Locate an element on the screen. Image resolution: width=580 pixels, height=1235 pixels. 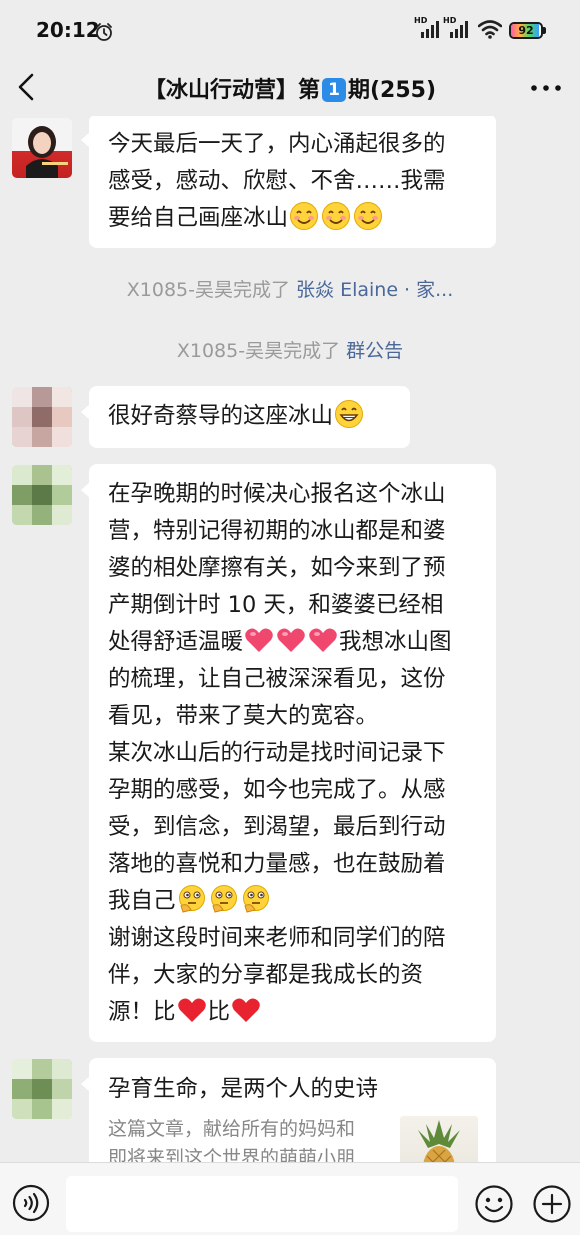
message-line: 处得舒适温暖 is located at coordinates (176, 642).